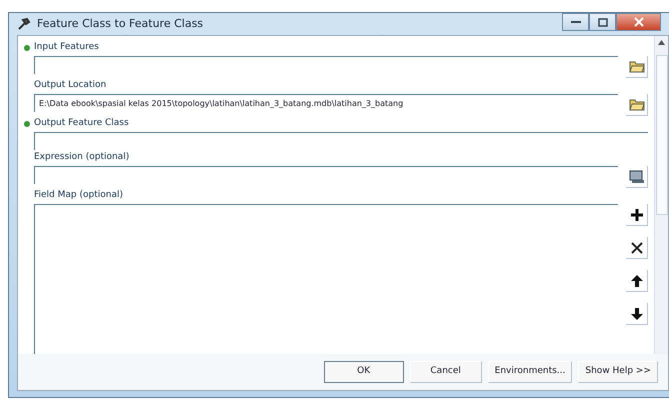 The height and width of the screenshot is (400, 669). Describe the element at coordinates (661, 195) in the screenshot. I see `scrollbar` at that location.